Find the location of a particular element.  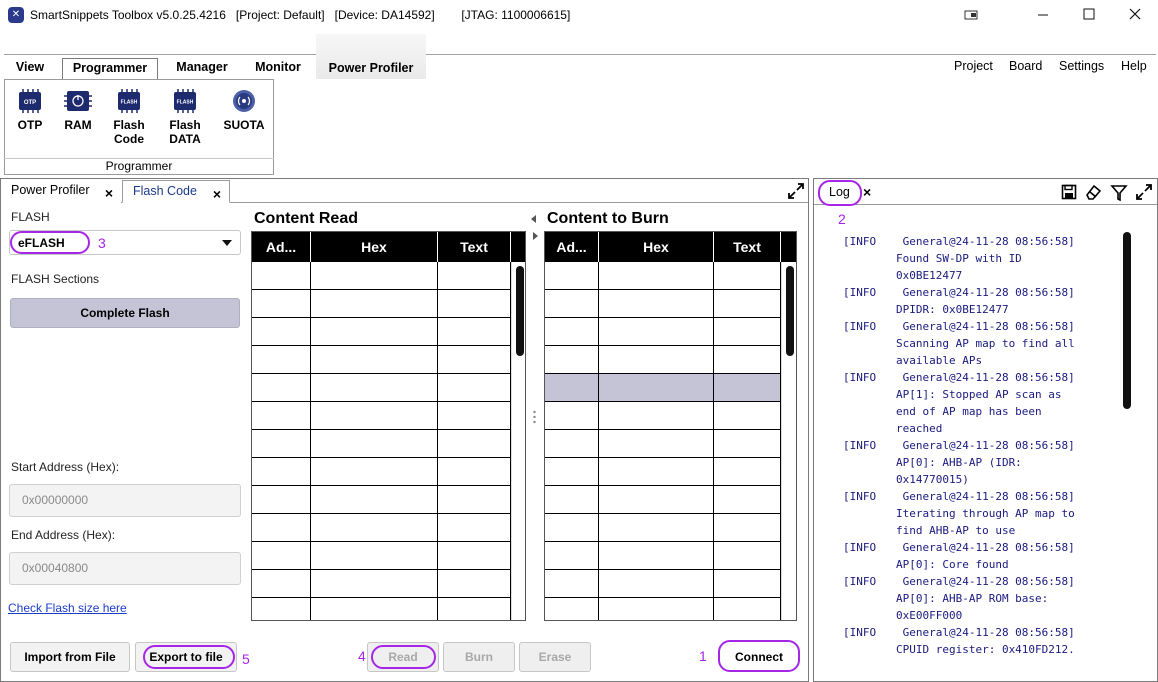

window-restore-icon is located at coordinates (972, 15).